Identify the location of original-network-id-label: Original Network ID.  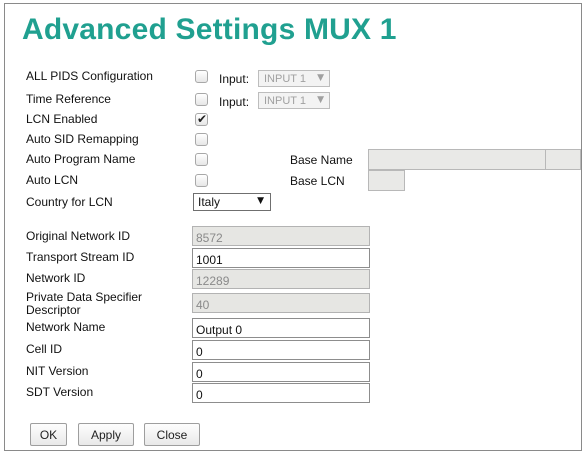
(78, 236).